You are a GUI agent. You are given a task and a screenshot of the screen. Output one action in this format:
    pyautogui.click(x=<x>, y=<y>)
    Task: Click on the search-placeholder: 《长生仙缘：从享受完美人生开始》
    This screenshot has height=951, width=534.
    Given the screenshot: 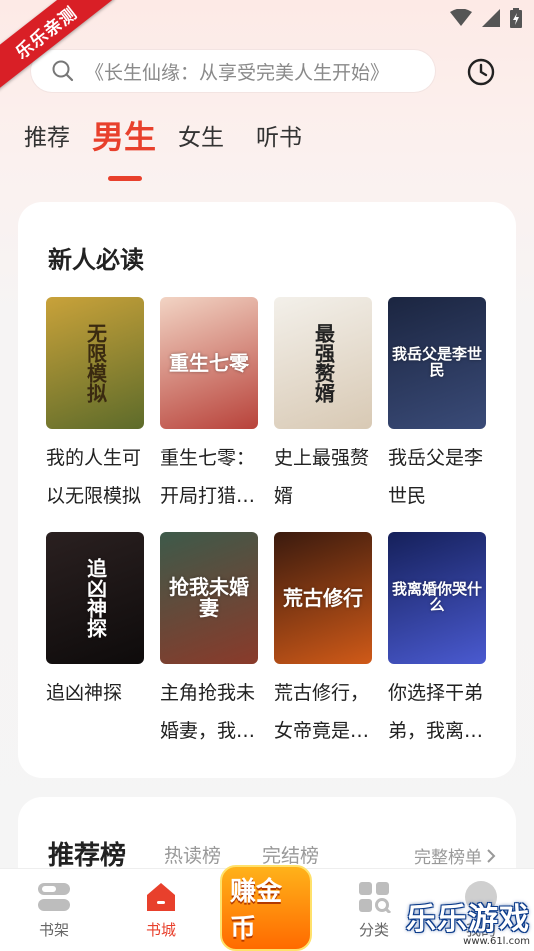 What is the action you would take?
    pyautogui.click(x=237, y=72)
    